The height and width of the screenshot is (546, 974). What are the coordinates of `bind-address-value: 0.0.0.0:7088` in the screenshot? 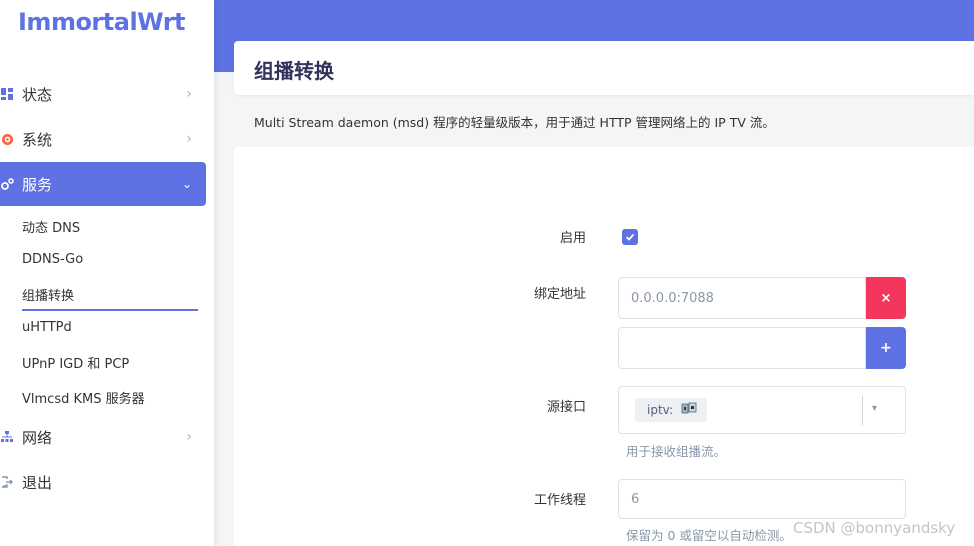 It's located at (672, 298).